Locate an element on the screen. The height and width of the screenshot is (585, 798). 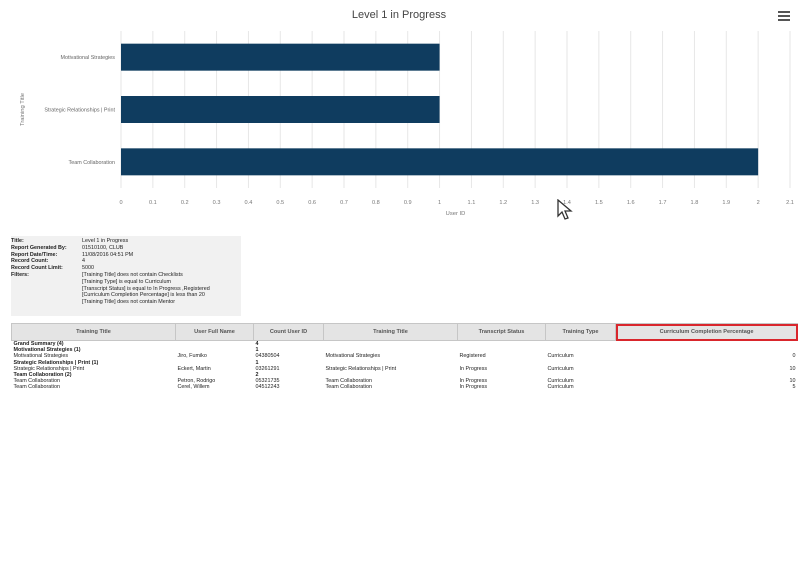
table-cell: 5 is located at coordinates (794, 387).